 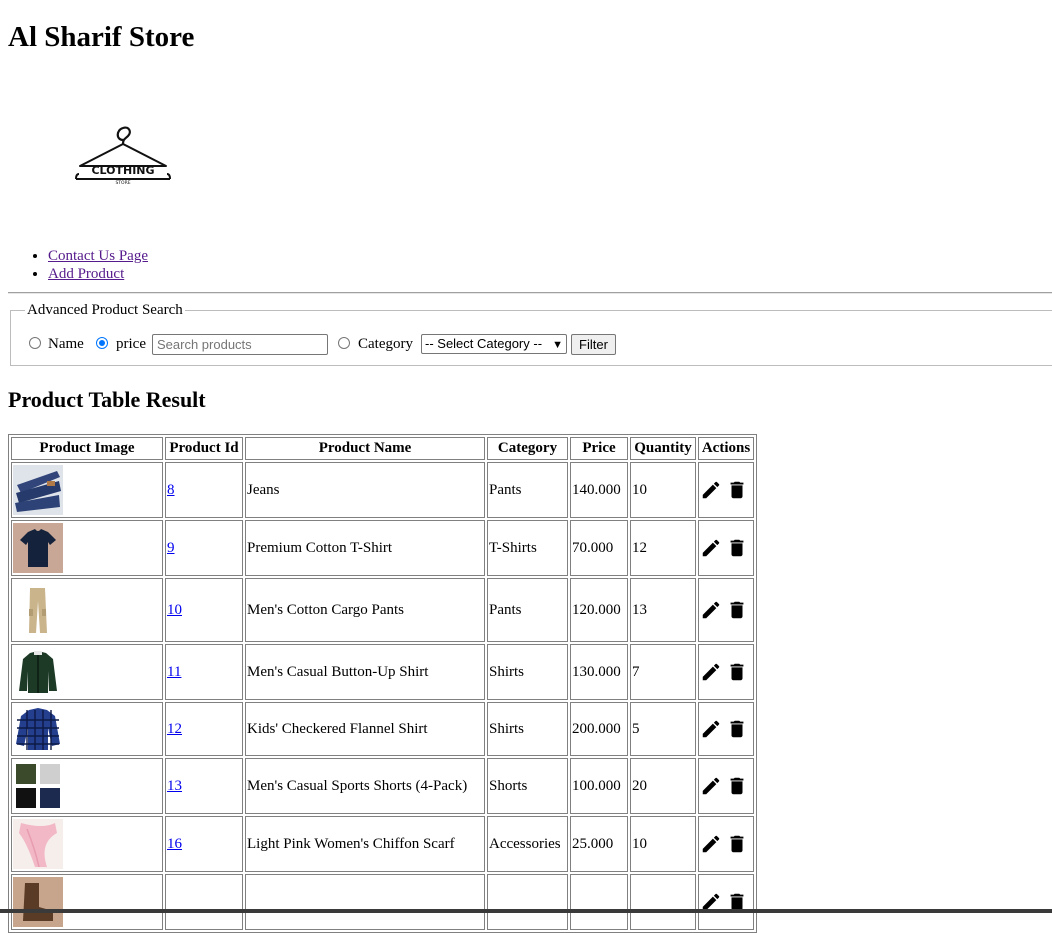 What do you see at coordinates (663, 448) in the screenshot?
I see `col-quantity: Quantity` at bounding box center [663, 448].